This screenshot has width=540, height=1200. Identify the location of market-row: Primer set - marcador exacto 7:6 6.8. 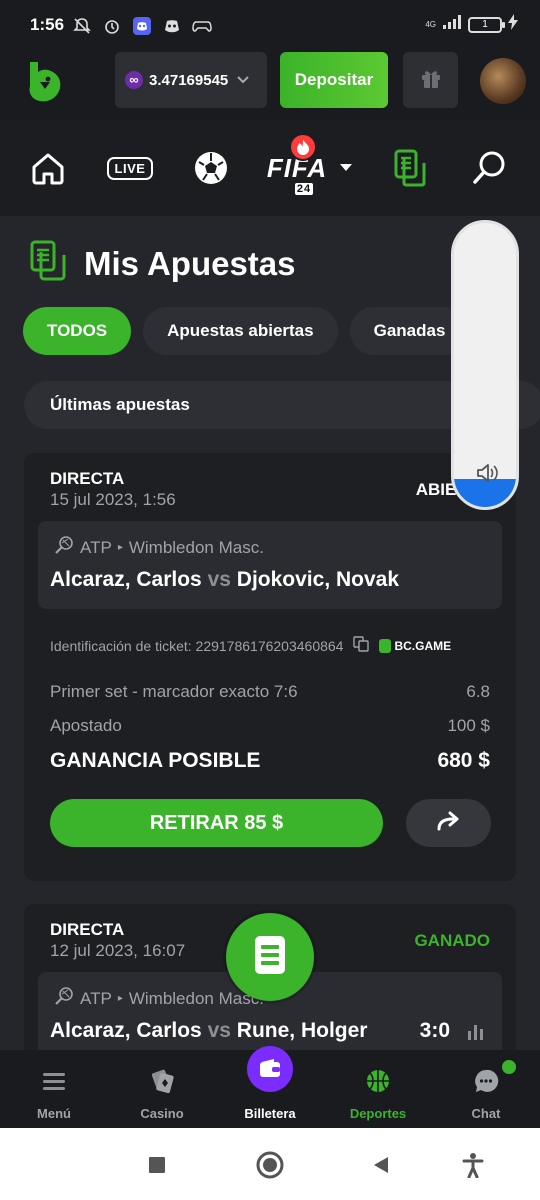
(270, 692).